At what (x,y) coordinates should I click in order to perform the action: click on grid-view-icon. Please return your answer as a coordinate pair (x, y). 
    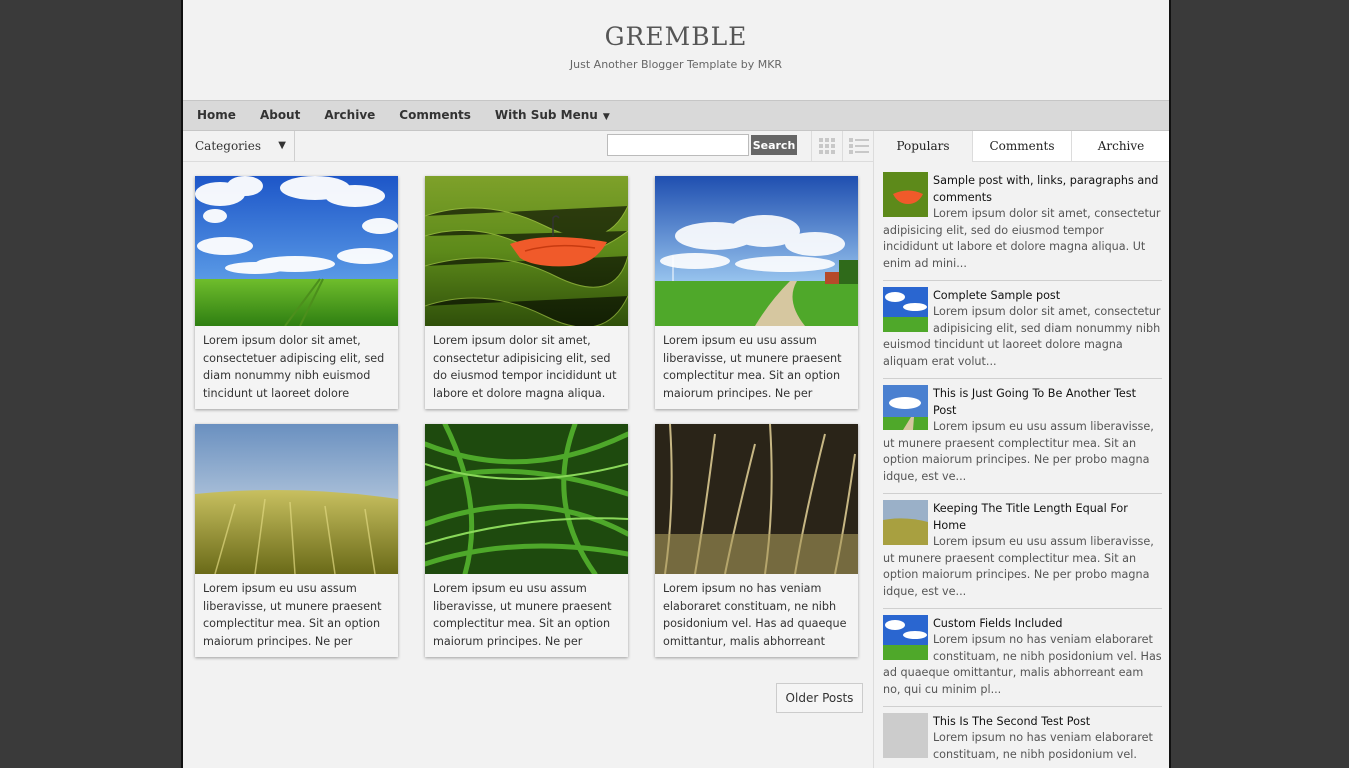
    Looking at the image, I should click on (827, 146).